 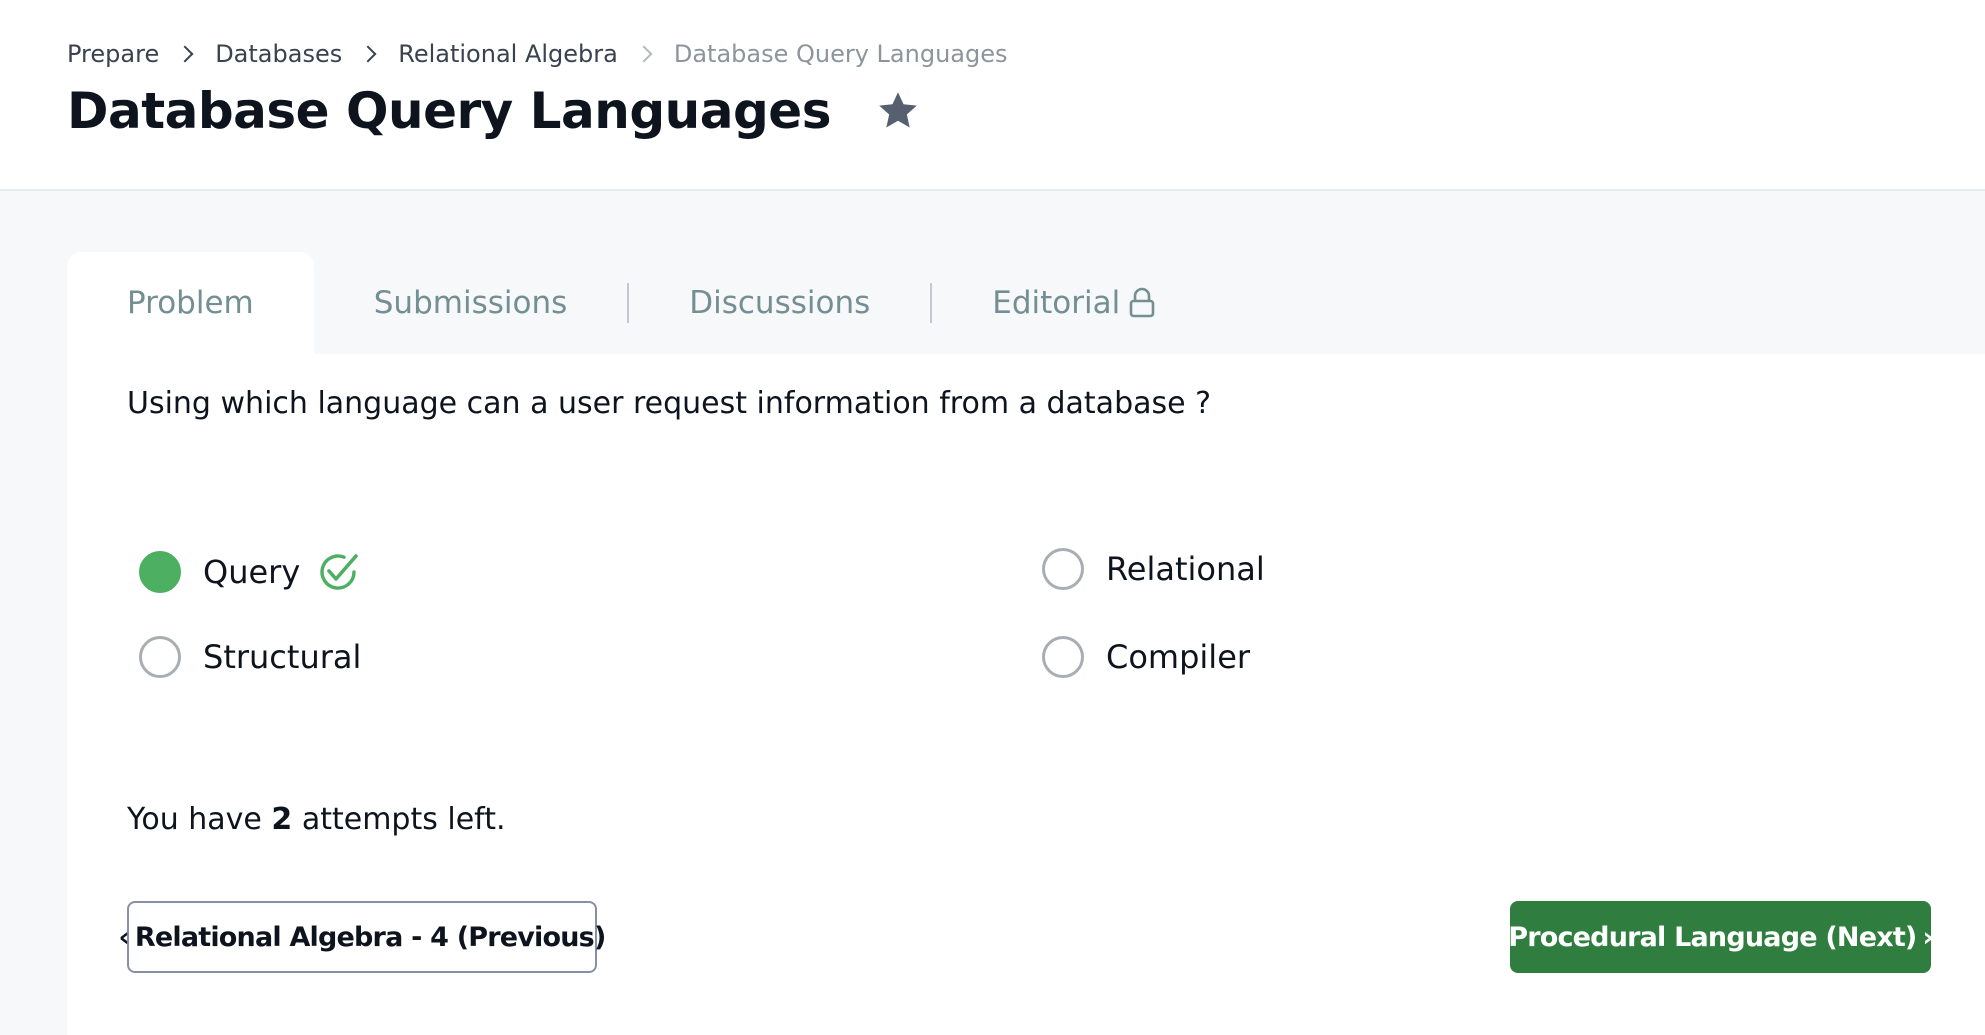 I want to click on star-icon, so click(x=898, y=111).